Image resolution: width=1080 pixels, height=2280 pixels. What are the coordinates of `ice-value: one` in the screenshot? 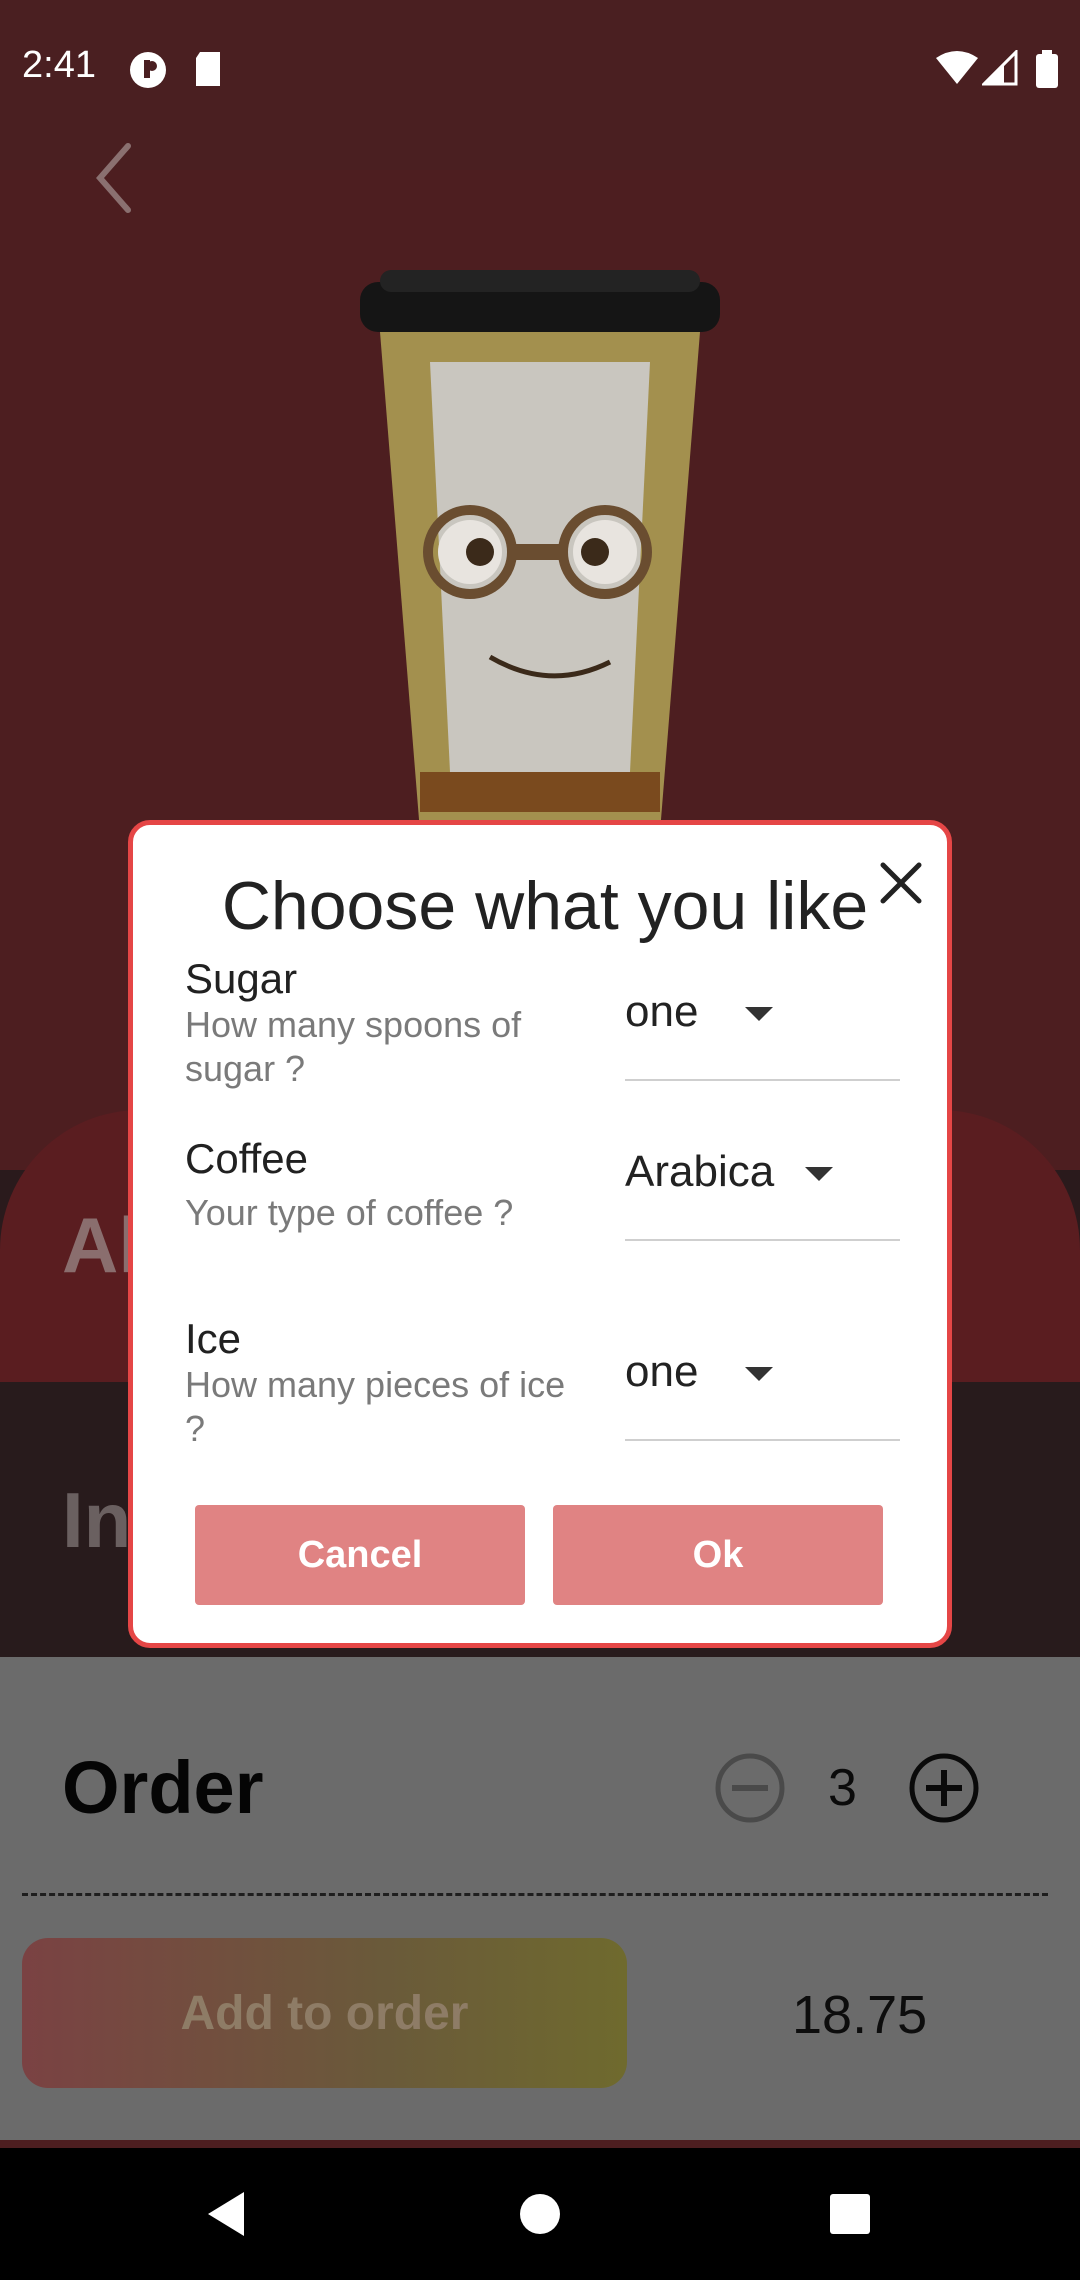 It's located at (662, 1371).